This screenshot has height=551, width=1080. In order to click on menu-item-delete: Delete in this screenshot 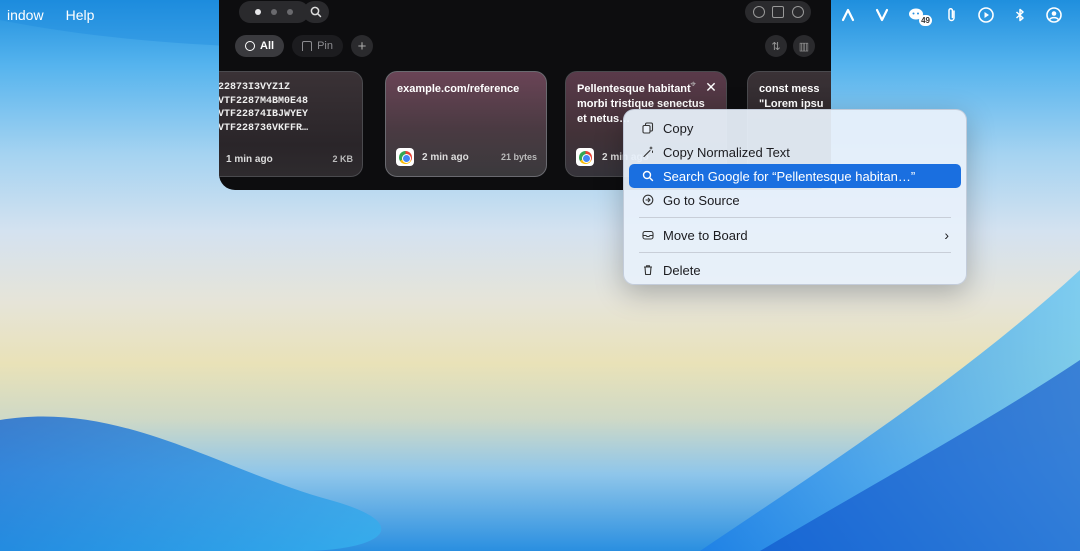, I will do `click(795, 270)`.